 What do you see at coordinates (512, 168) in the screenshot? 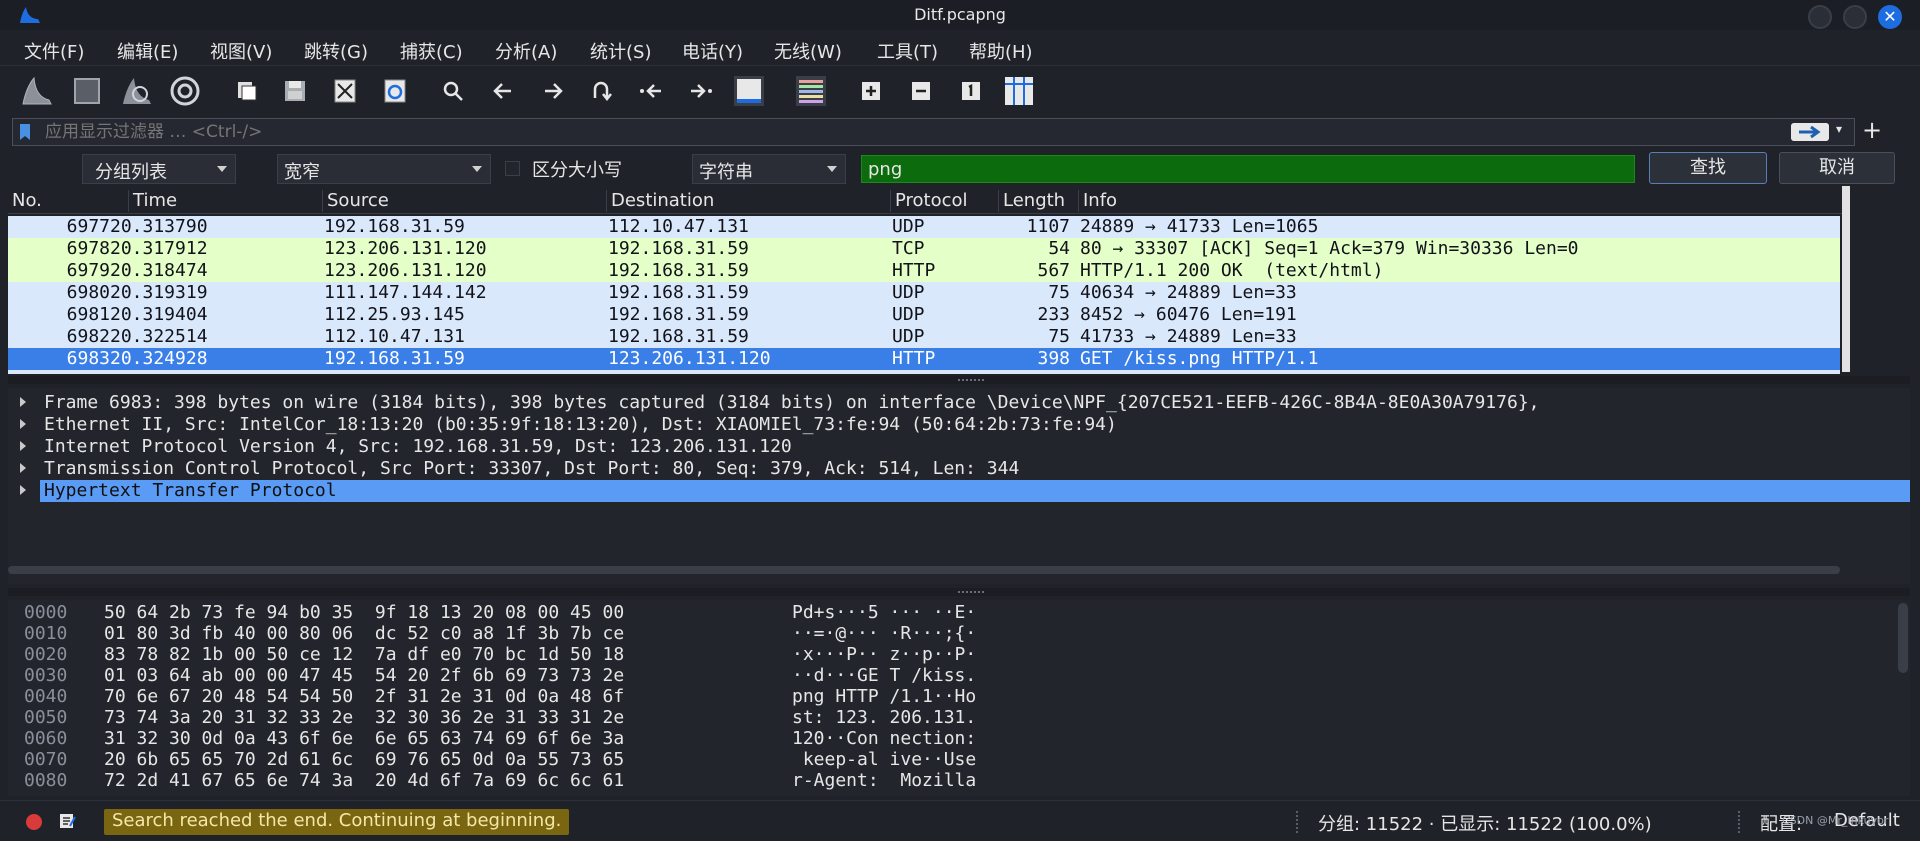
I see `case-sensitive-checkbox` at bounding box center [512, 168].